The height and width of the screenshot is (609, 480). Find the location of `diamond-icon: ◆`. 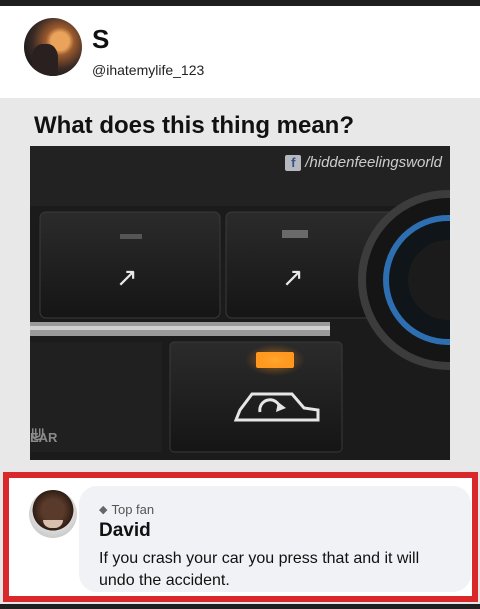

diamond-icon: ◆ is located at coordinates (103, 510).